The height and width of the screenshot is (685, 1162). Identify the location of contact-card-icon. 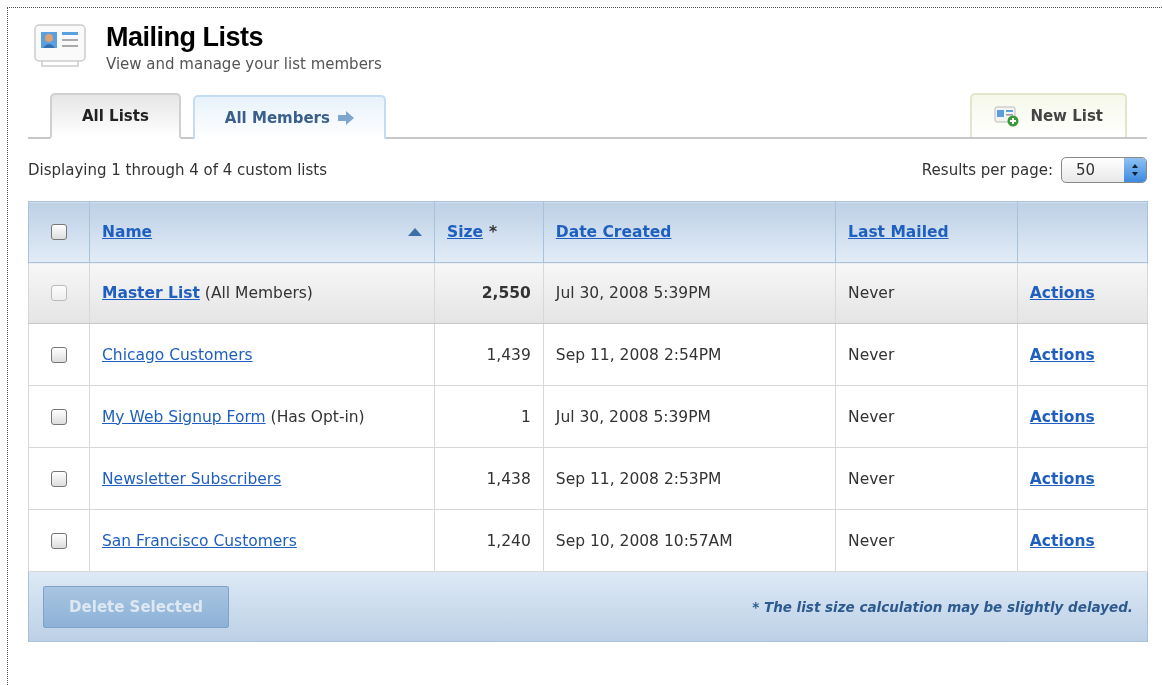
(60, 46).